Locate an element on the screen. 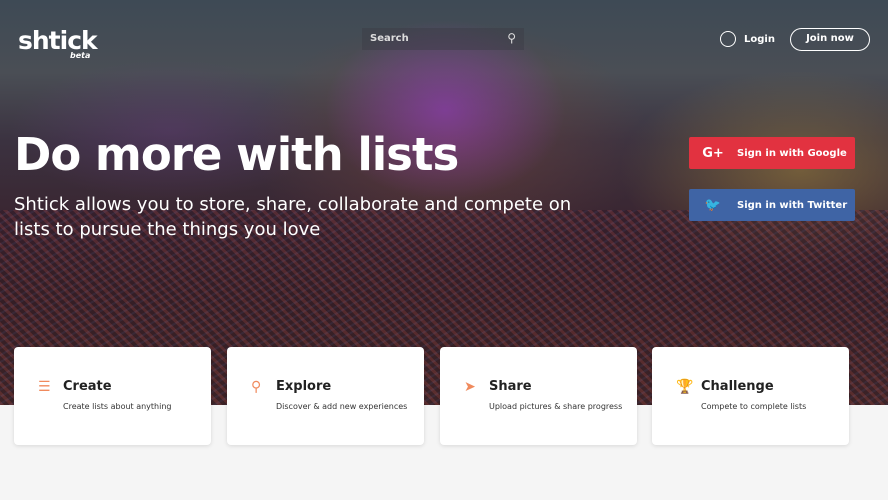  twitter-signin-button: 🐦 Sign in with Twitter is located at coordinates (772, 205).